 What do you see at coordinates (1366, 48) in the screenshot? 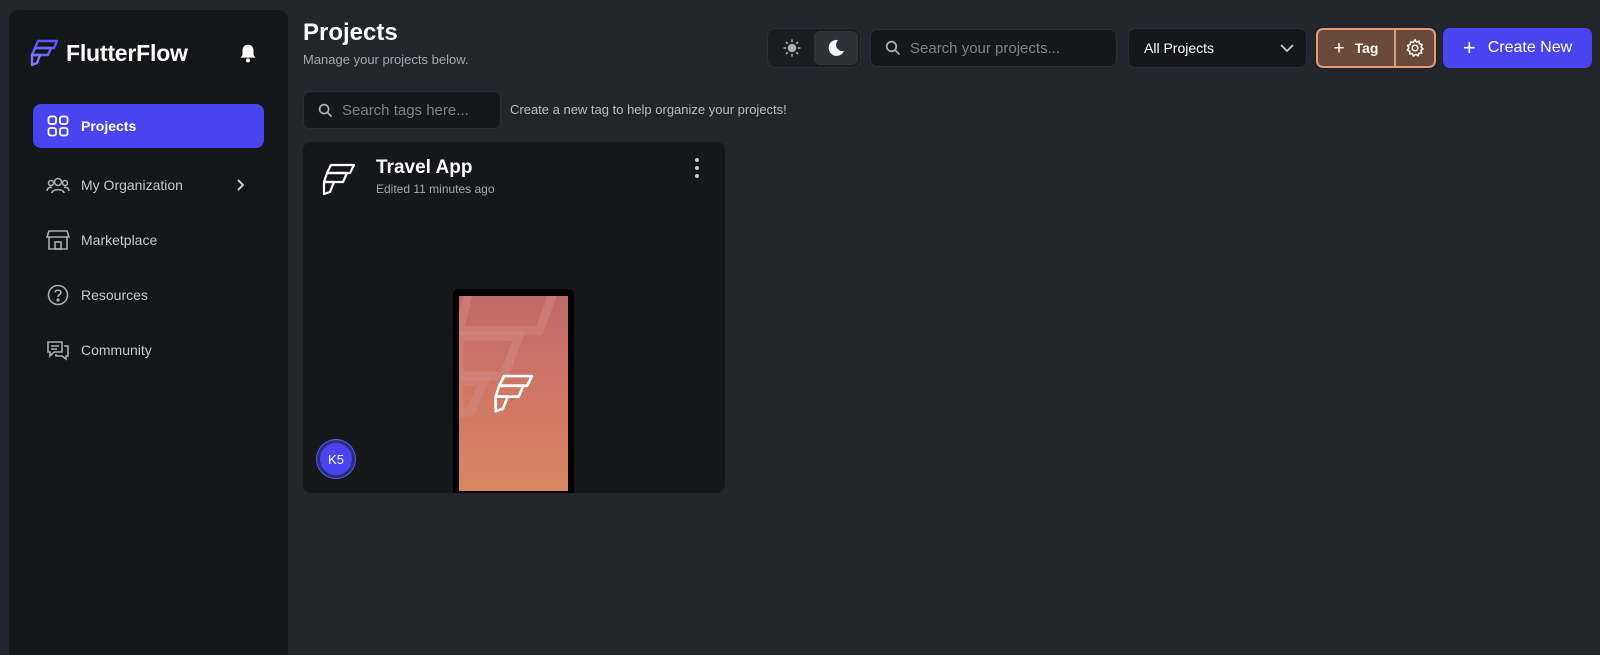
I see `add-tag-label: Tag` at bounding box center [1366, 48].